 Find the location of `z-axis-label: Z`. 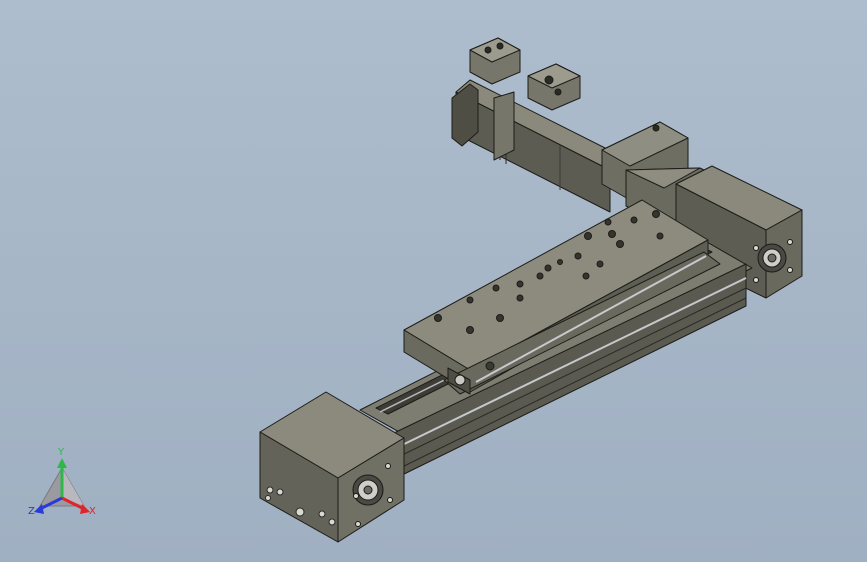

z-axis-label: Z is located at coordinates (31, 511).